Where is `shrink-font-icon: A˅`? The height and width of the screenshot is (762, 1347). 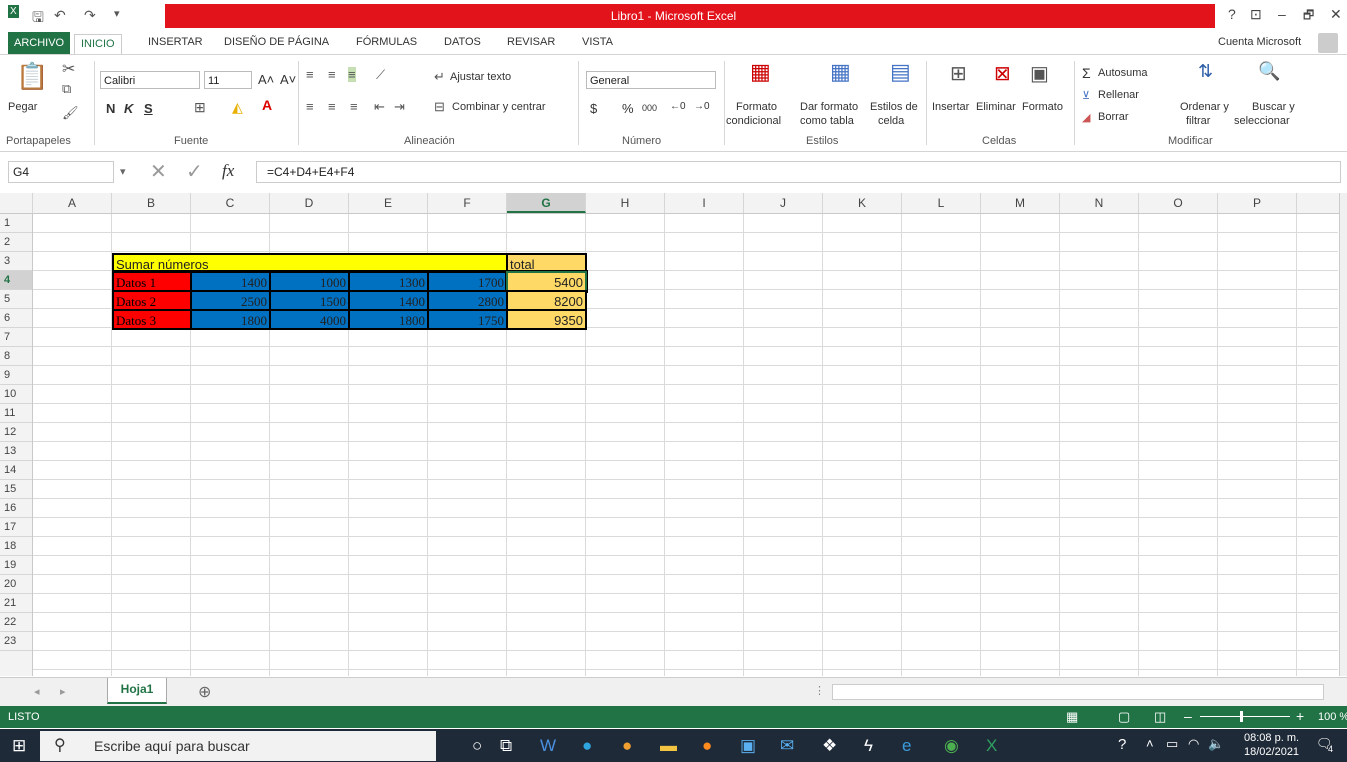 shrink-font-icon: A˅ is located at coordinates (288, 79).